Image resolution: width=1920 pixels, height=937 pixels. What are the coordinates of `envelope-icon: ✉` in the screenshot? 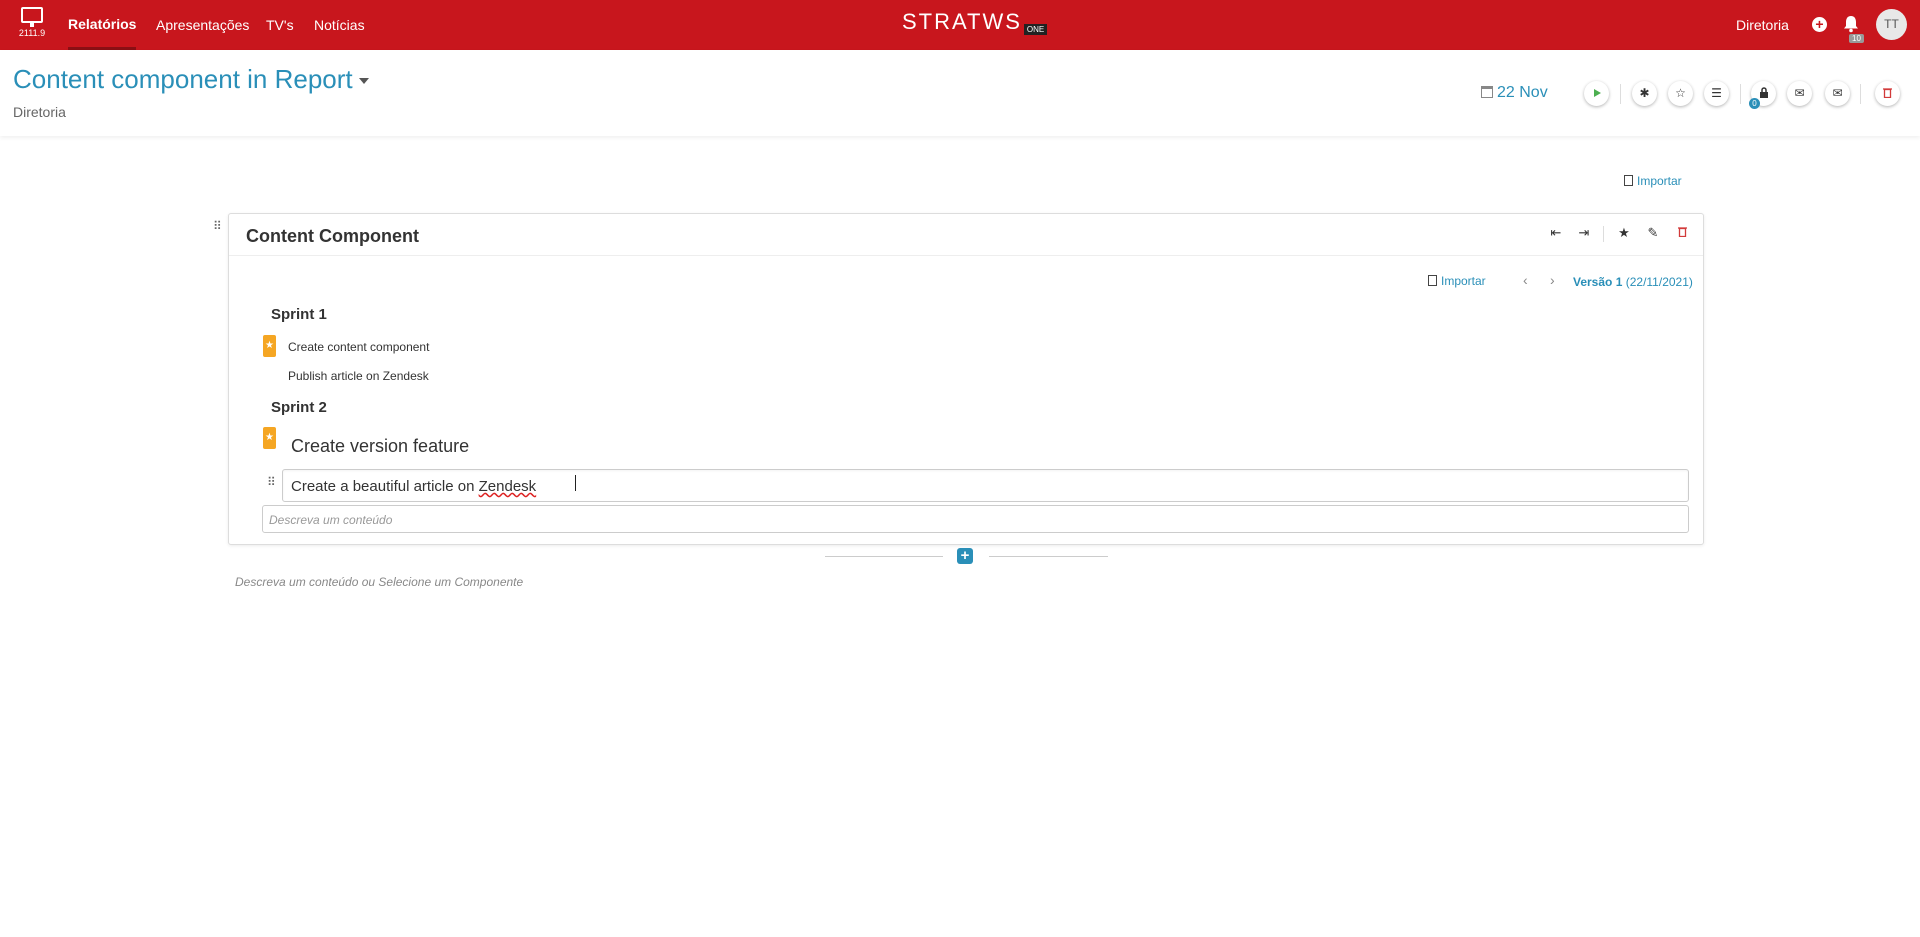 It's located at (1837, 93).